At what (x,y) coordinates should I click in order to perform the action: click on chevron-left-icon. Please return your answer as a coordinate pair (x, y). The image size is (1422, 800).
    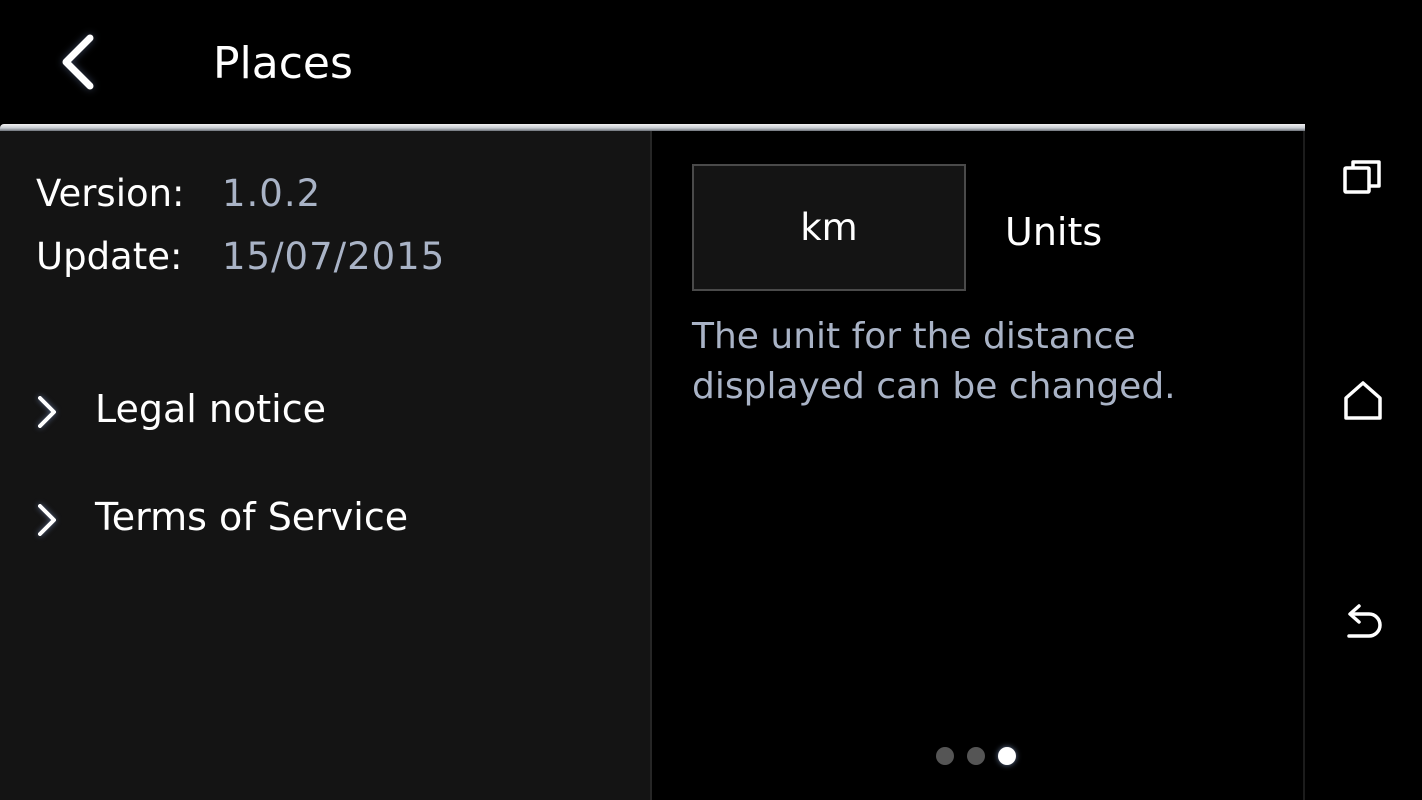
    Looking at the image, I should click on (78, 62).